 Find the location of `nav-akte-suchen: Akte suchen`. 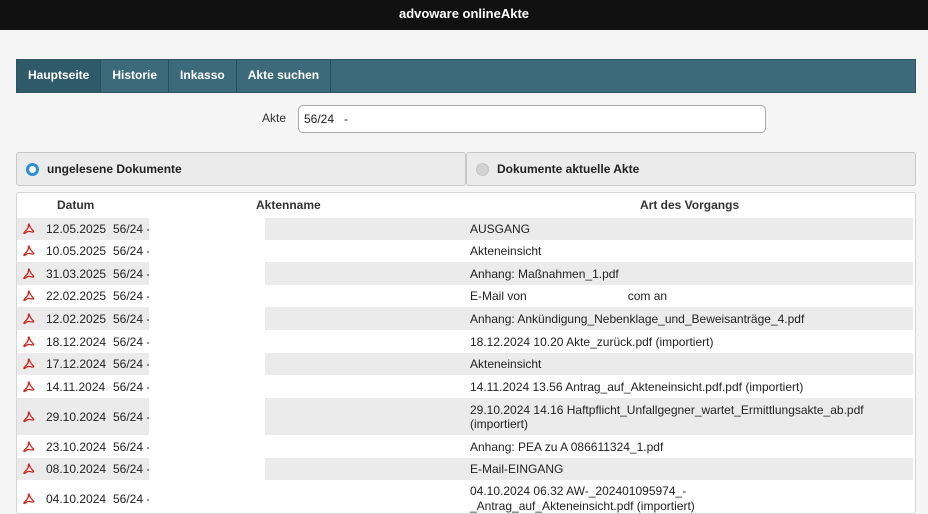

nav-akte-suchen: Akte suchen is located at coordinates (284, 76).